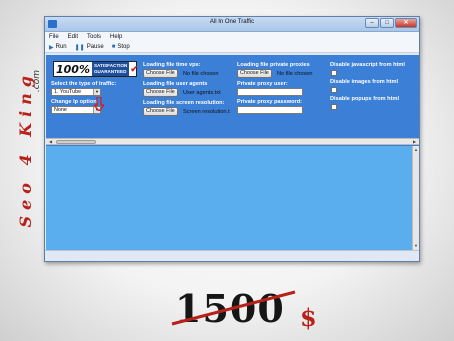  Describe the element at coordinates (406, 23) in the screenshot. I see `close-button: ✕` at that location.